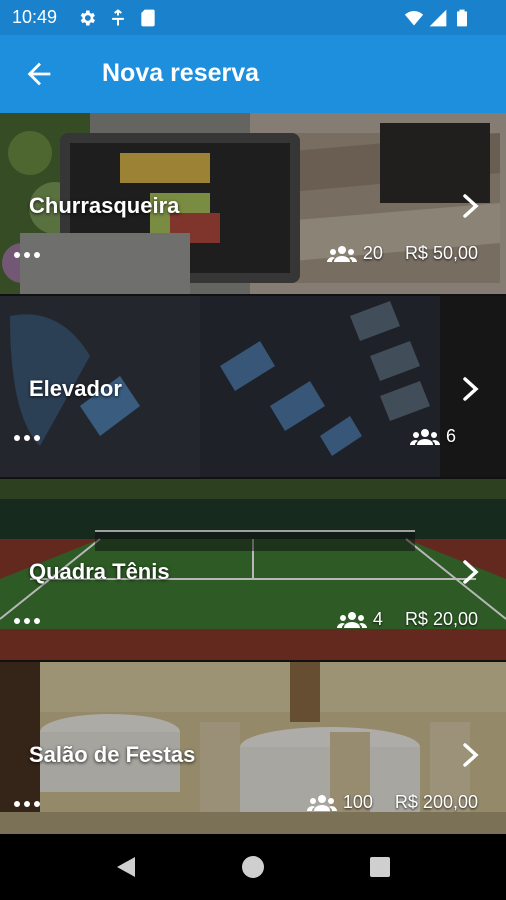  Describe the element at coordinates (392, 802) in the screenshot. I see `amenity-meta: 100 R$ 200,00` at that location.